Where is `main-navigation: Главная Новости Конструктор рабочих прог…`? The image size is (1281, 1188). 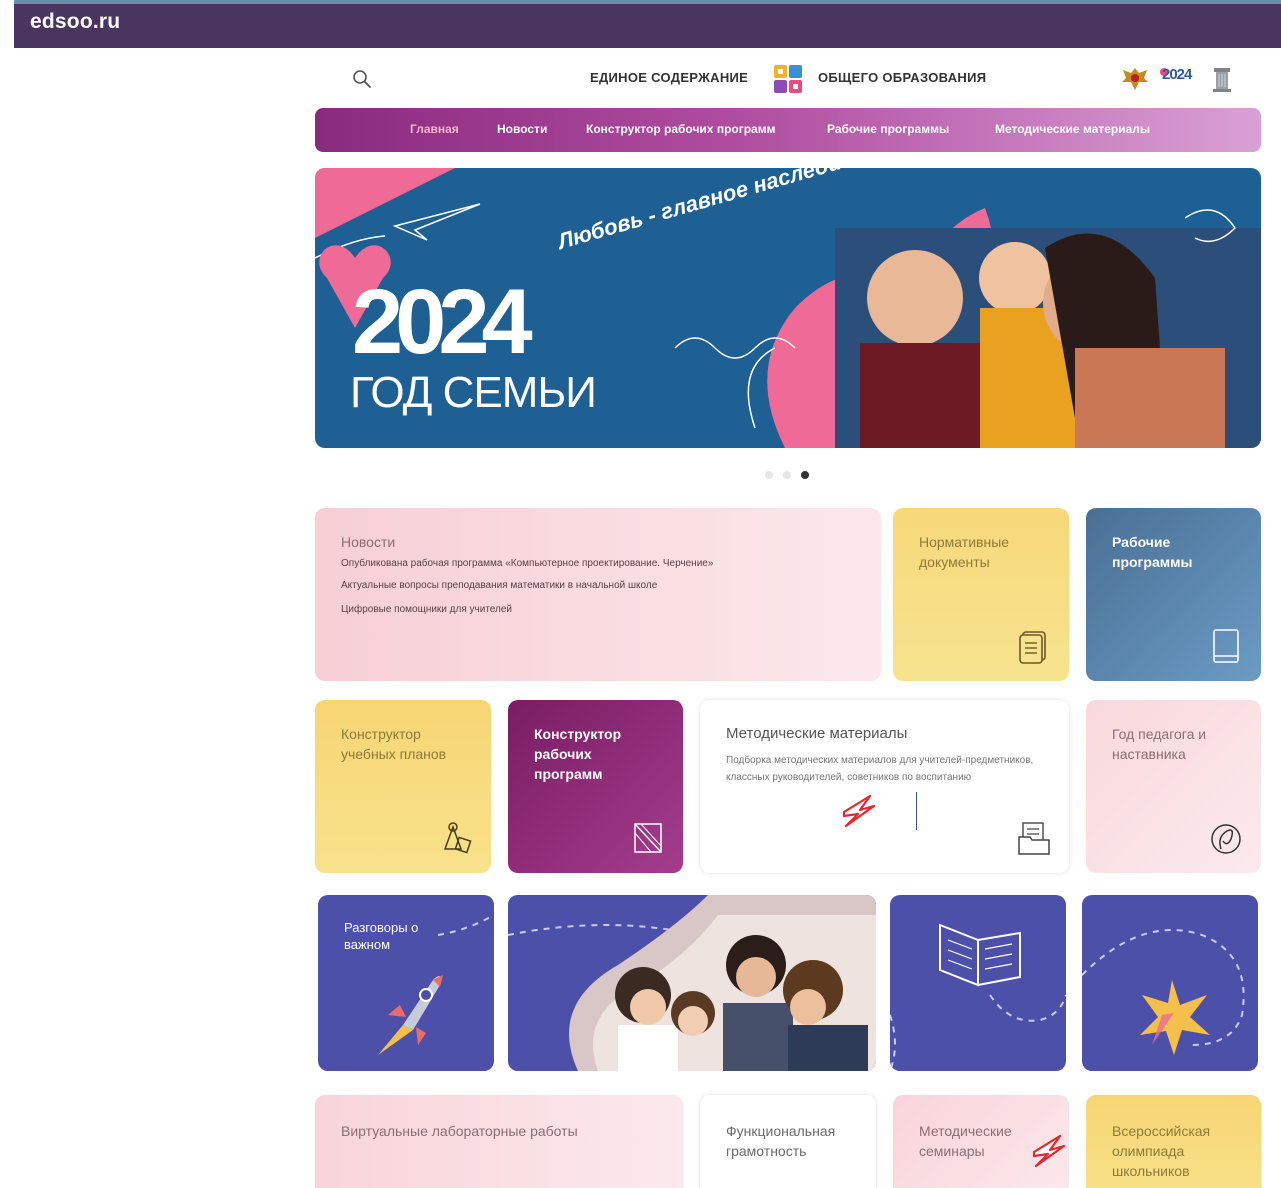
main-navigation: Главная Новости Конструктор рабочих прог… is located at coordinates (788, 130).